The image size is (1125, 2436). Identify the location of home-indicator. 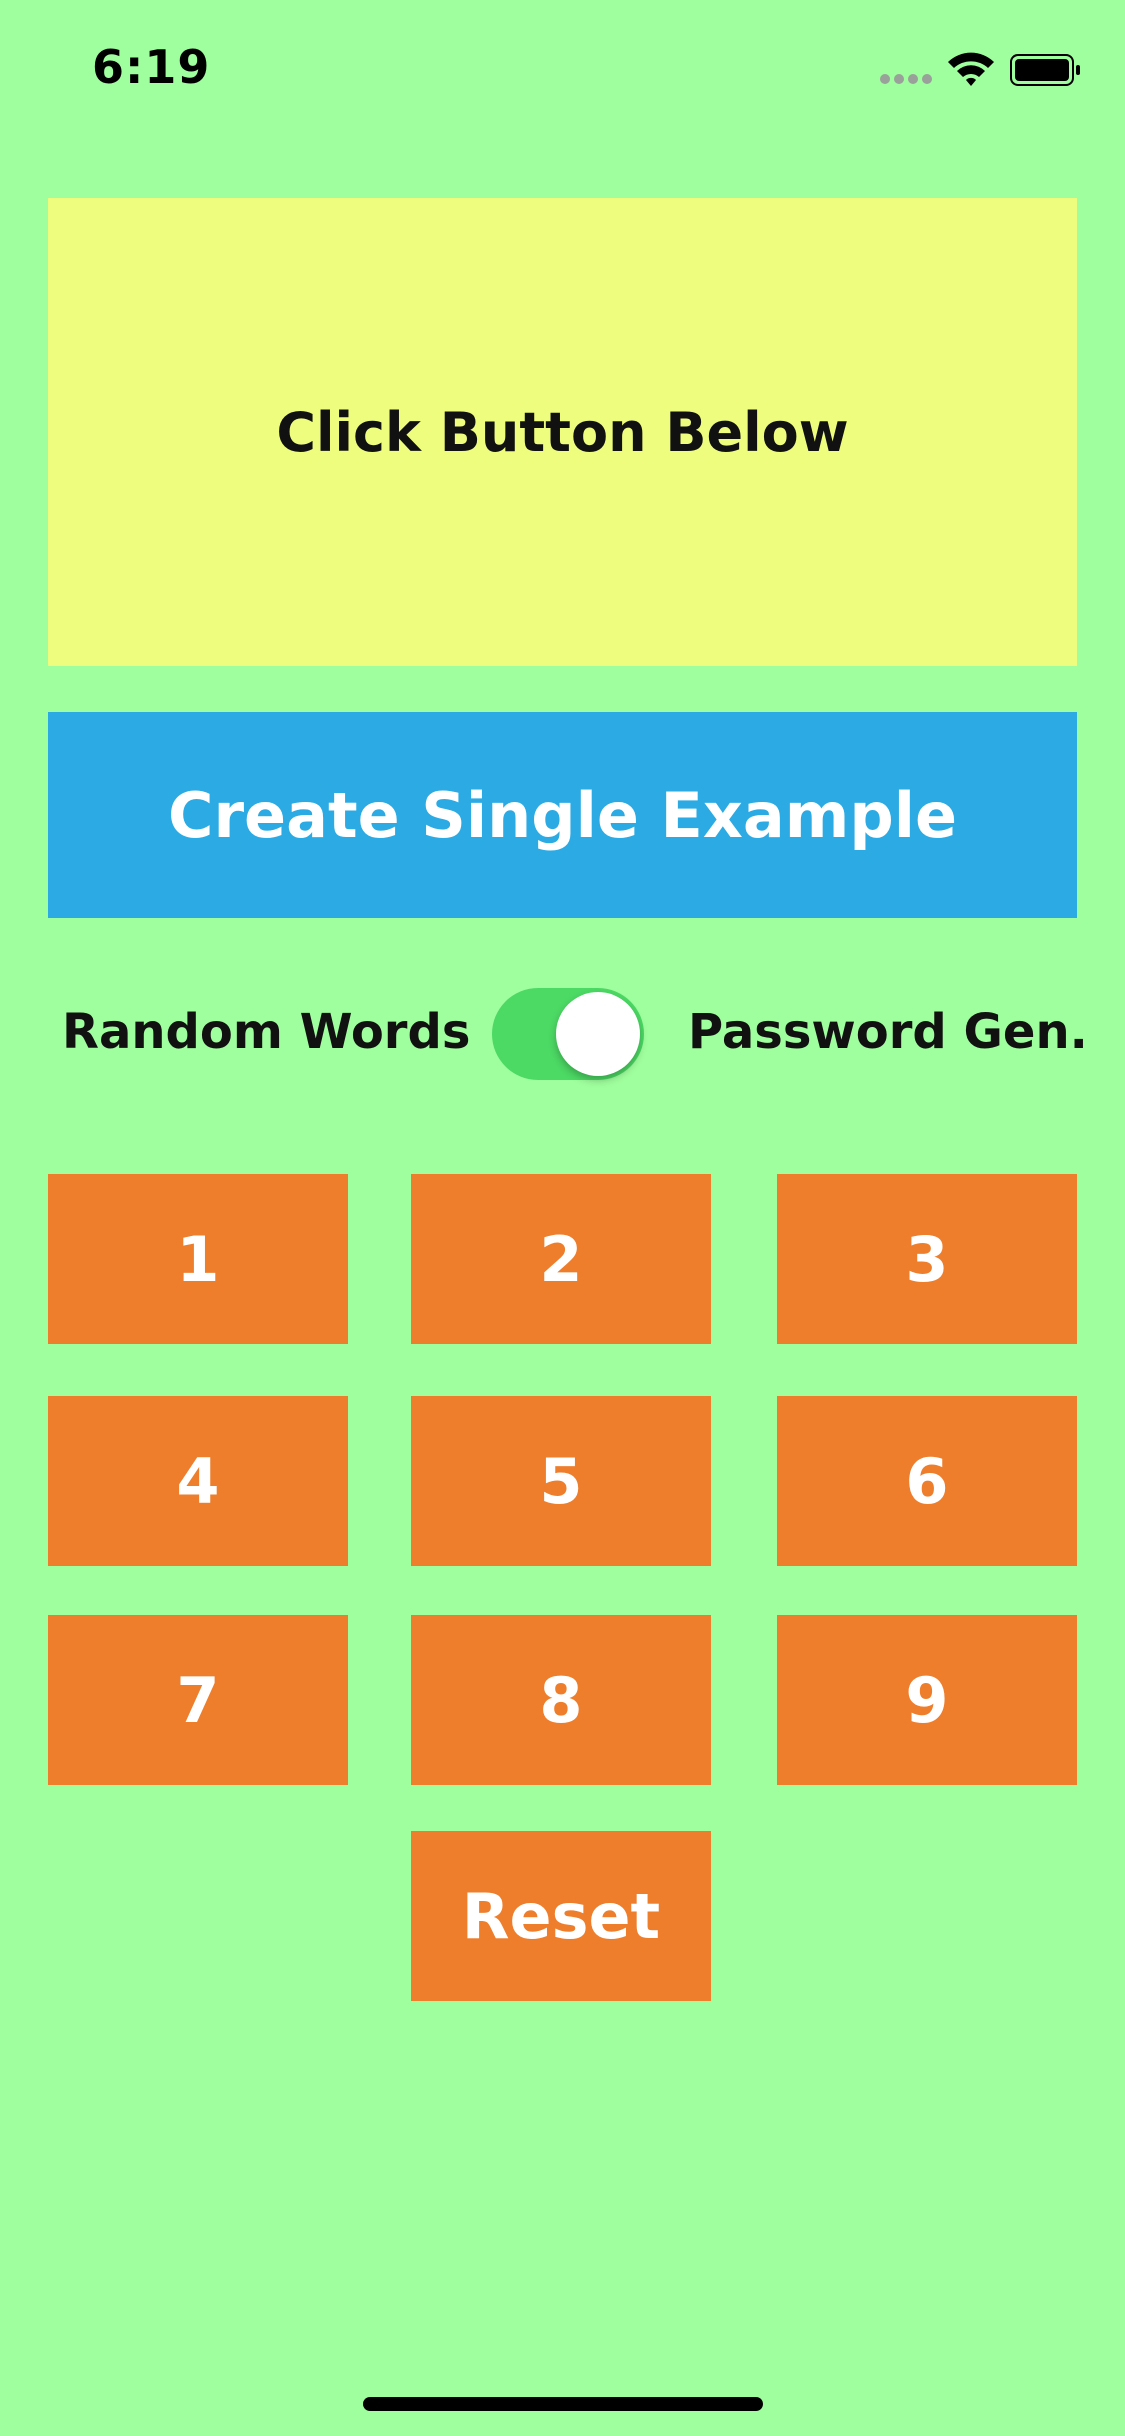
(563, 2404).